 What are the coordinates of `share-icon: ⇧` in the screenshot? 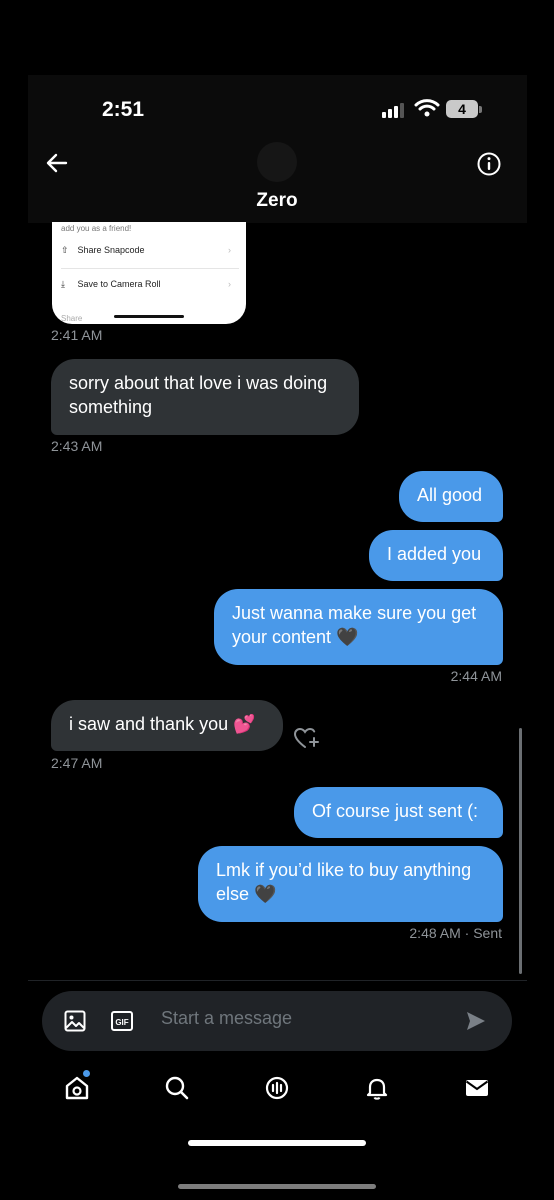 It's located at (65, 250).